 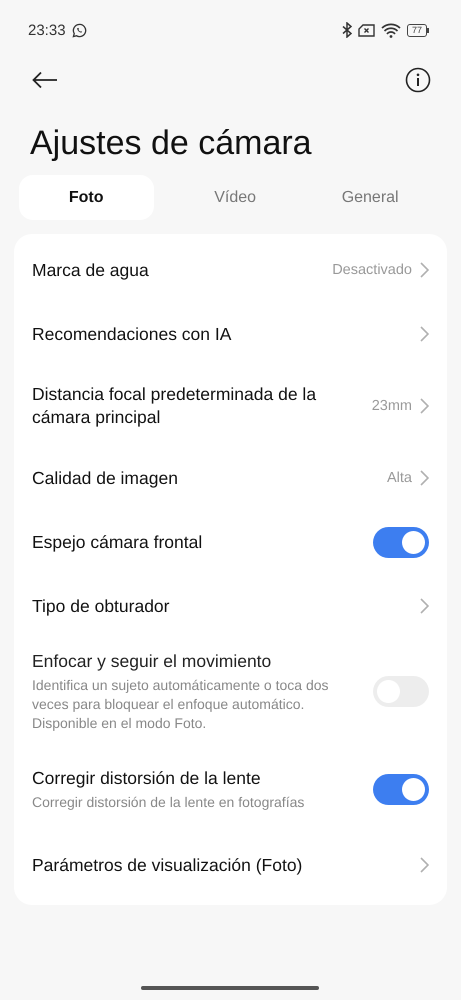 What do you see at coordinates (147, 778) in the screenshot?
I see `setting-label: Corregir distorsión de la lente` at bounding box center [147, 778].